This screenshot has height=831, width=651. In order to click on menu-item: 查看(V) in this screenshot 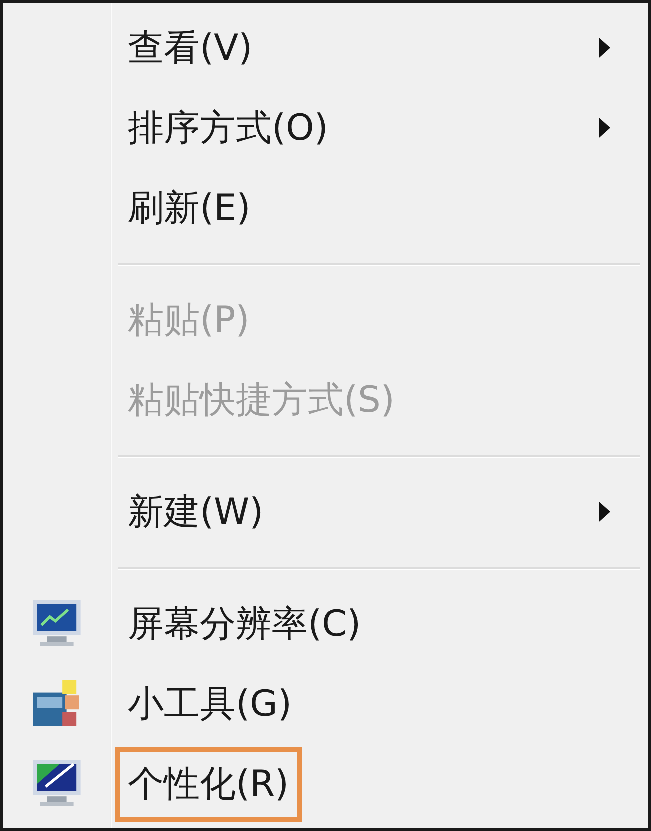, I will do `click(325, 48)`.